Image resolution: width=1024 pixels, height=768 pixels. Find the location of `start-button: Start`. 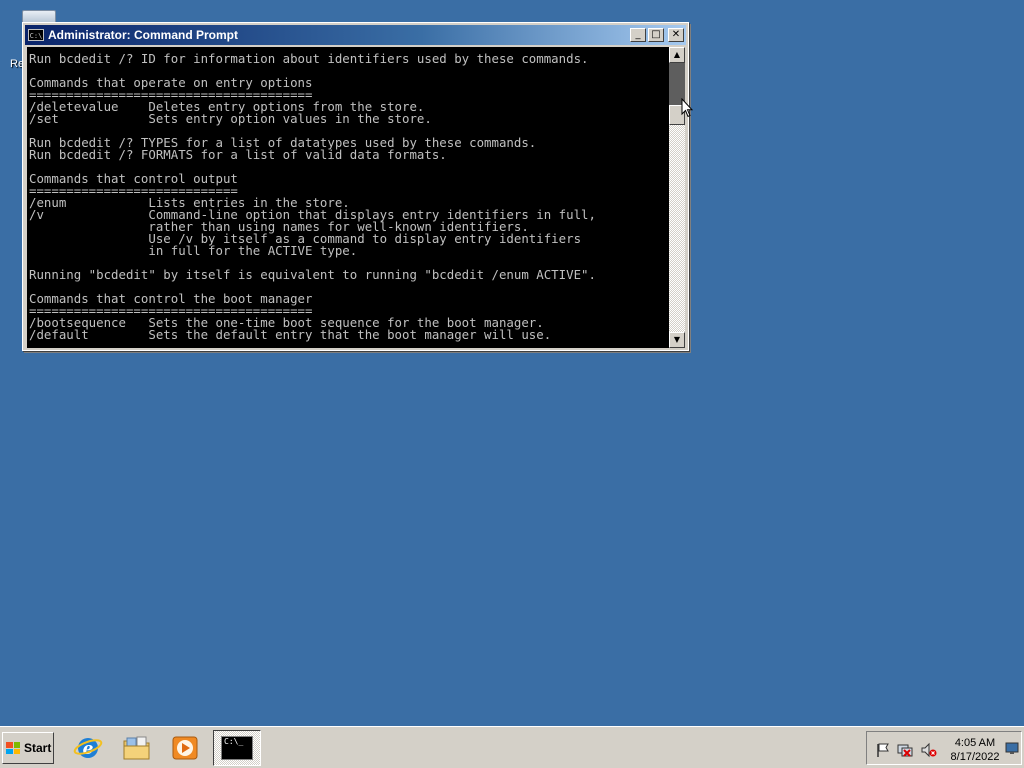

start-button: Start is located at coordinates (28, 748).